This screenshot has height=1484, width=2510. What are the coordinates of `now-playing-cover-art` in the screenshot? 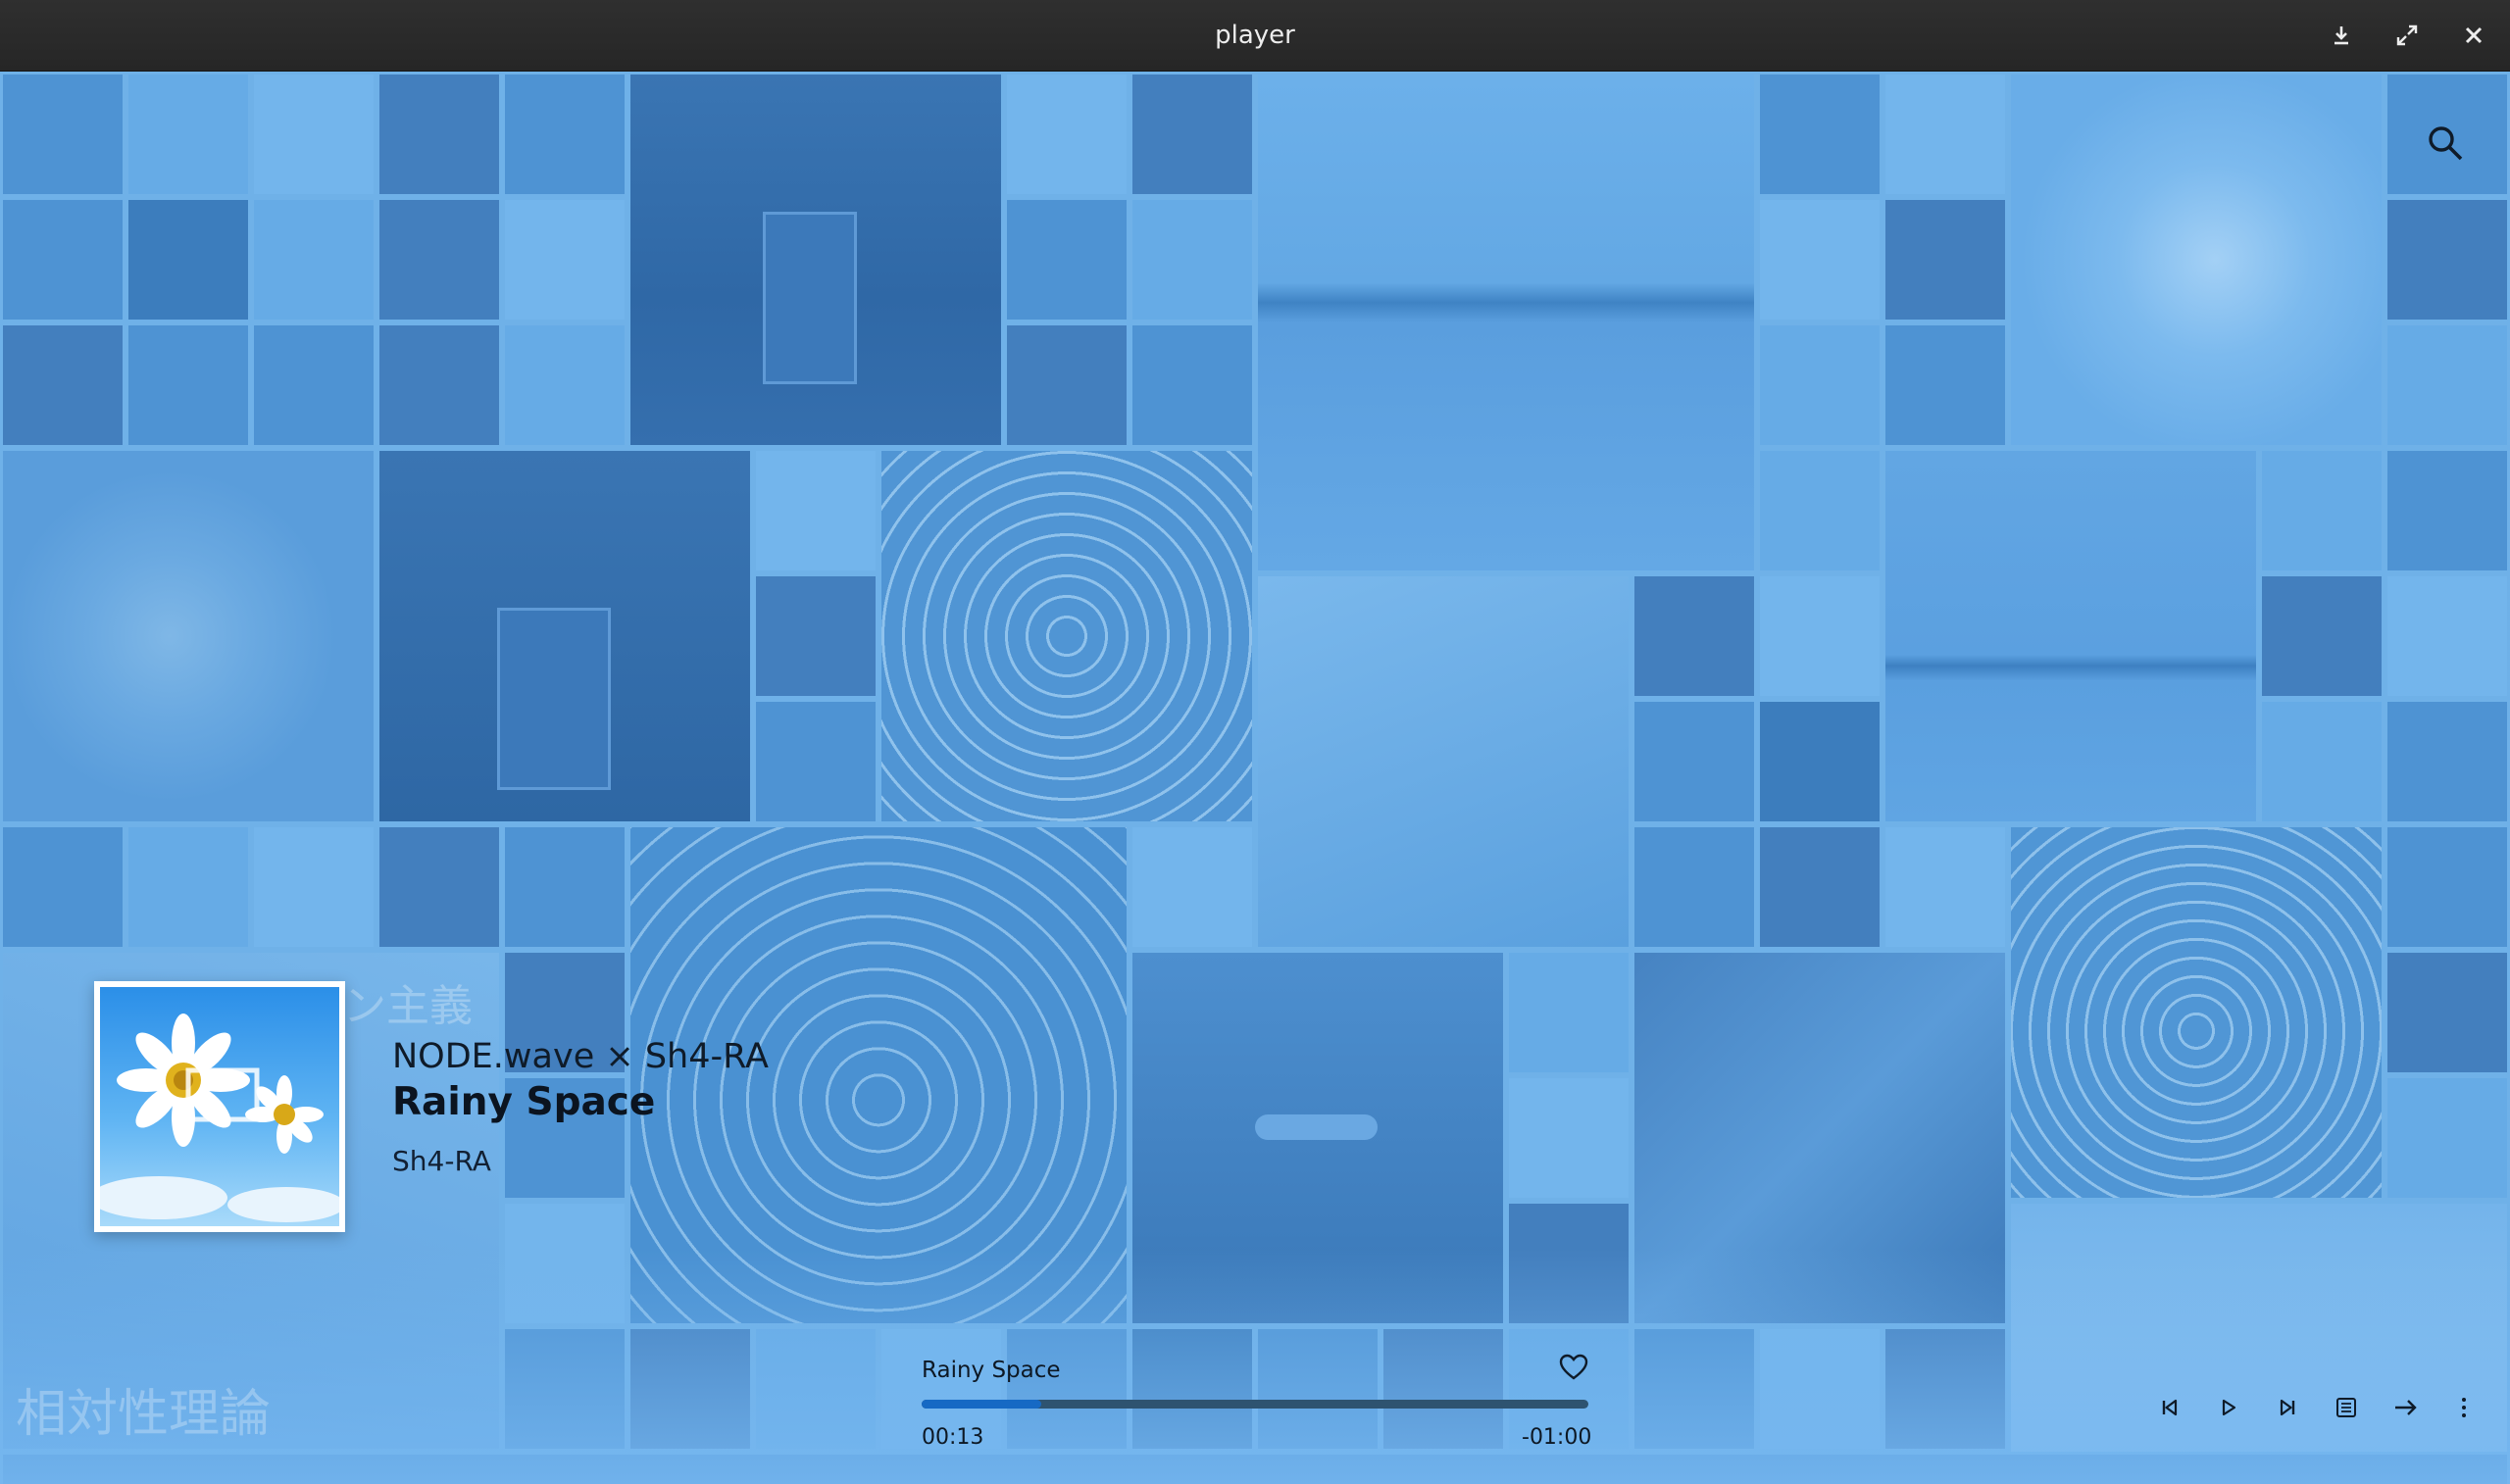 It's located at (219, 1107).